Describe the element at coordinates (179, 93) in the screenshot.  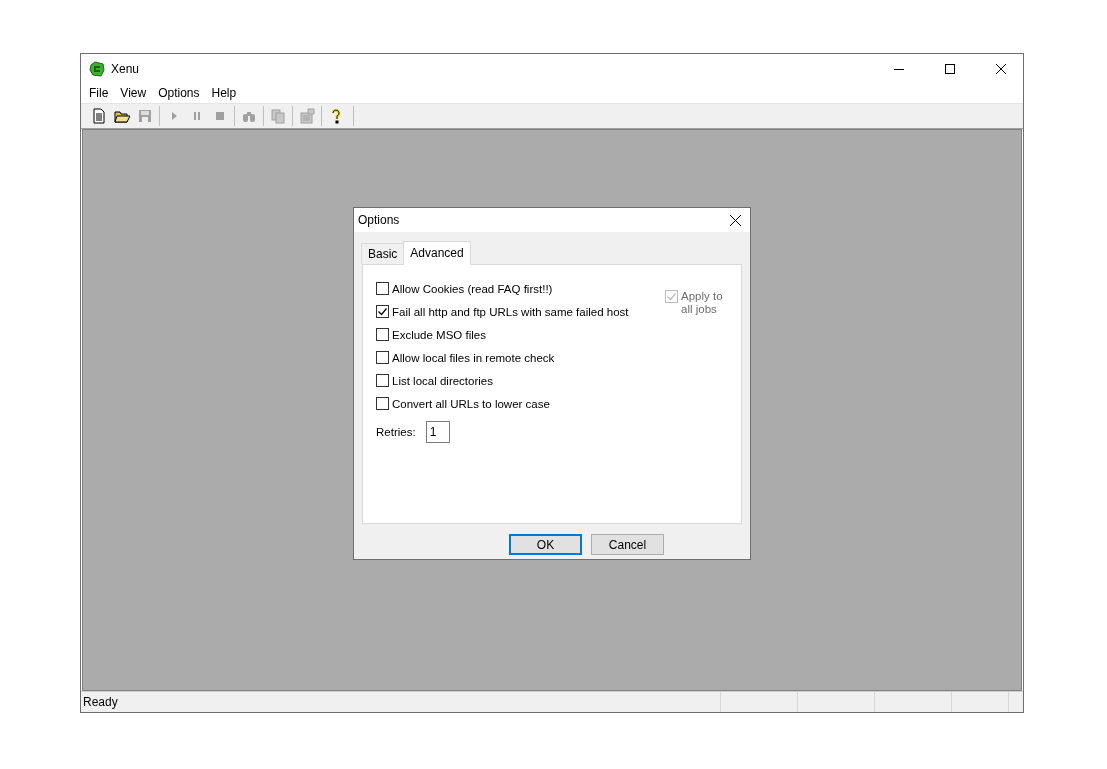
I see `menu-item: Options` at that location.